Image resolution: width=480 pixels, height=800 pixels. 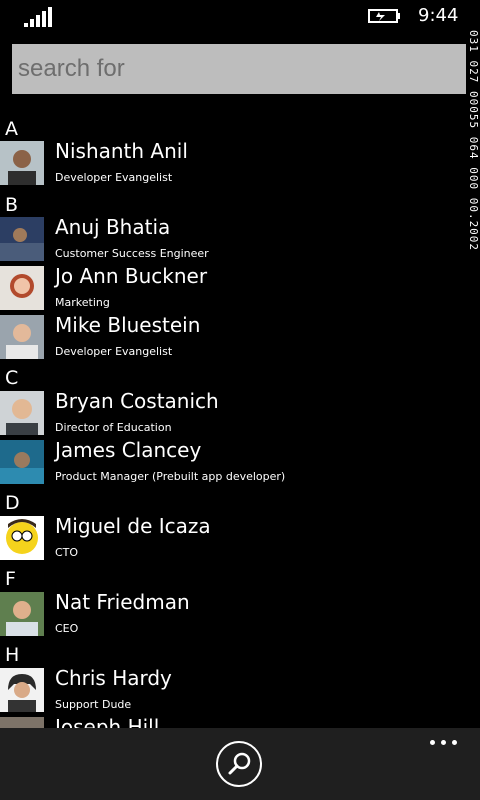 I want to click on contact-name: Miguel de Icaza, so click(x=133, y=526).